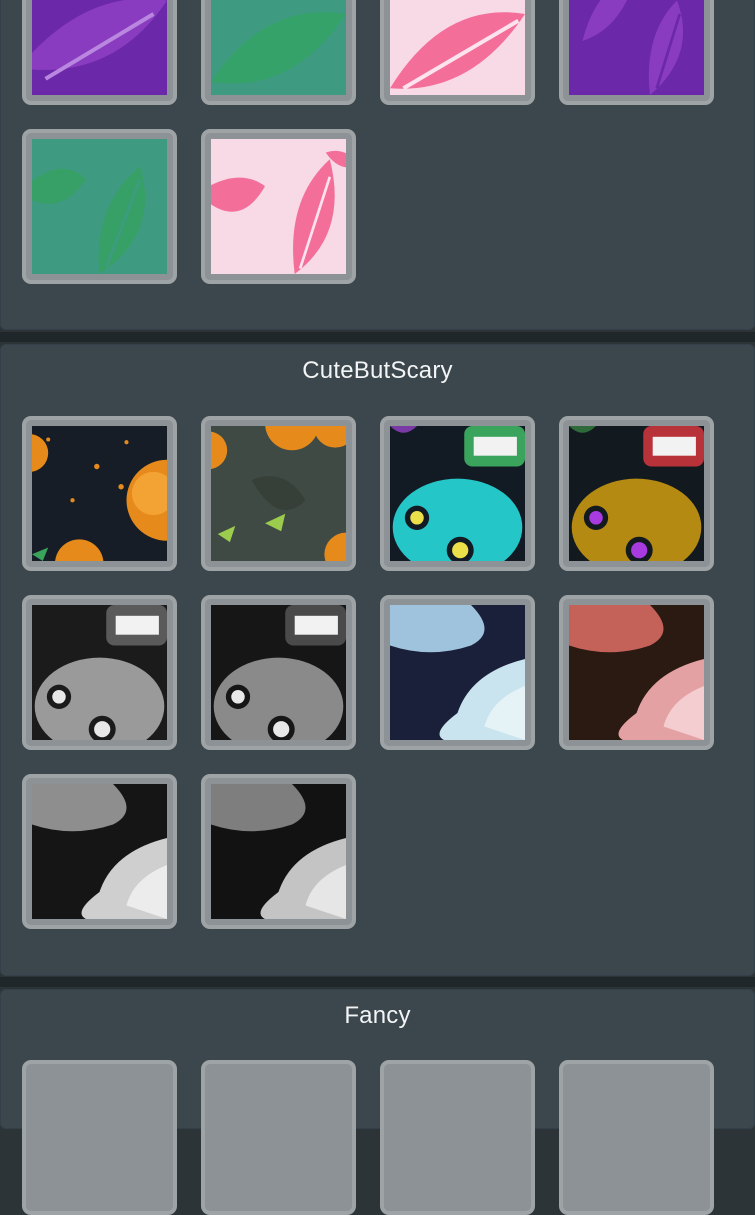 The image size is (755, 1215). I want to click on pattern-tile-pumpkins-grey, so click(278, 493).